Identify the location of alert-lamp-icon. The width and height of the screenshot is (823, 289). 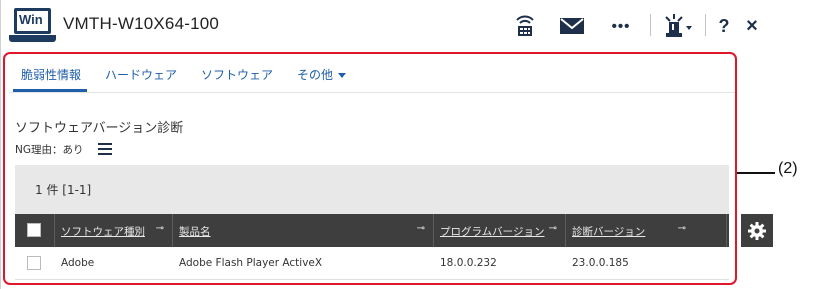
(678, 26).